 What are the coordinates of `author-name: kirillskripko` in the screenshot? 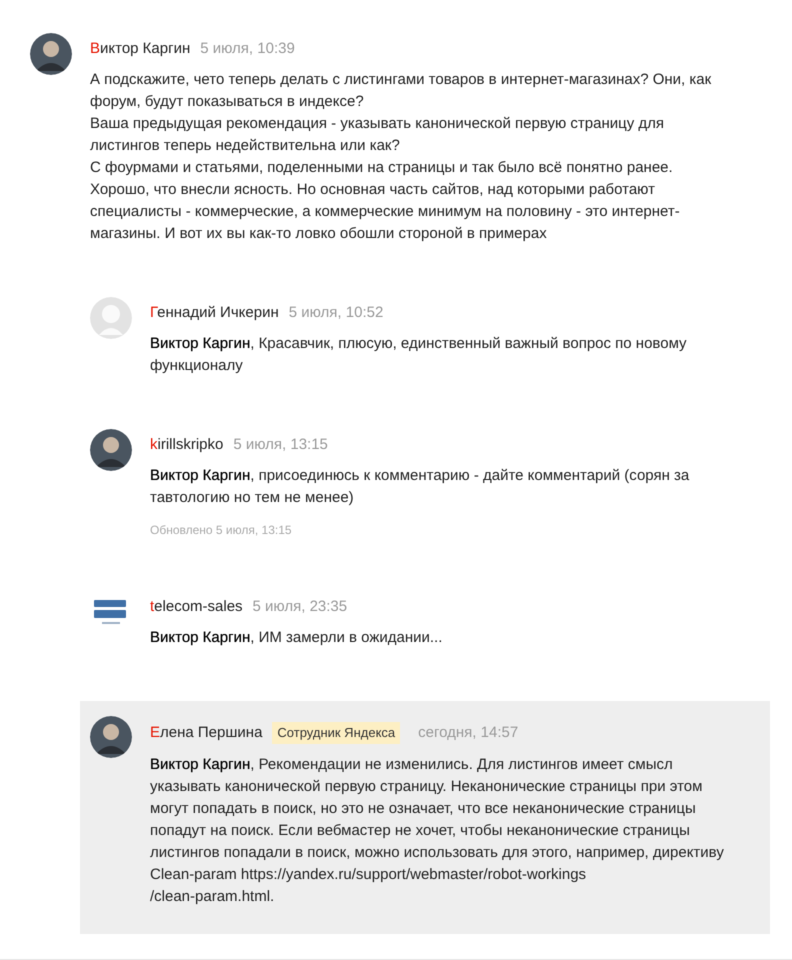 It's located at (187, 445).